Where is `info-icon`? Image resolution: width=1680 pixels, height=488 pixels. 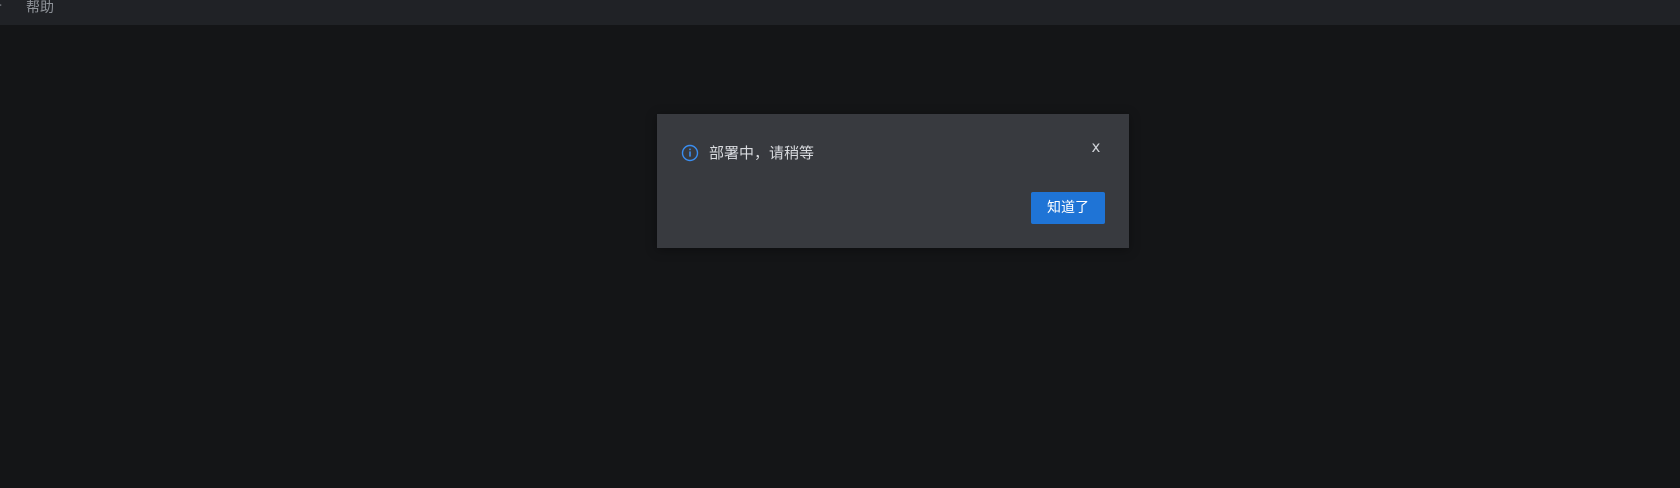
info-icon is located at coordinates (690, 153).